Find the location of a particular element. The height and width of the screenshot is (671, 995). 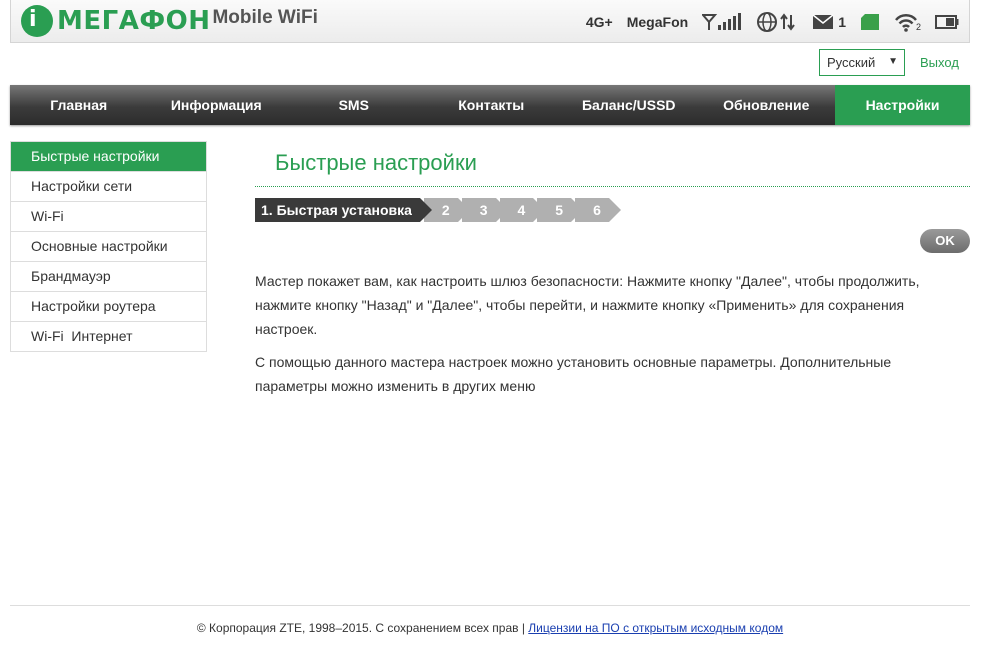

tab-update: Обновление is located at coordinates (767, 105).